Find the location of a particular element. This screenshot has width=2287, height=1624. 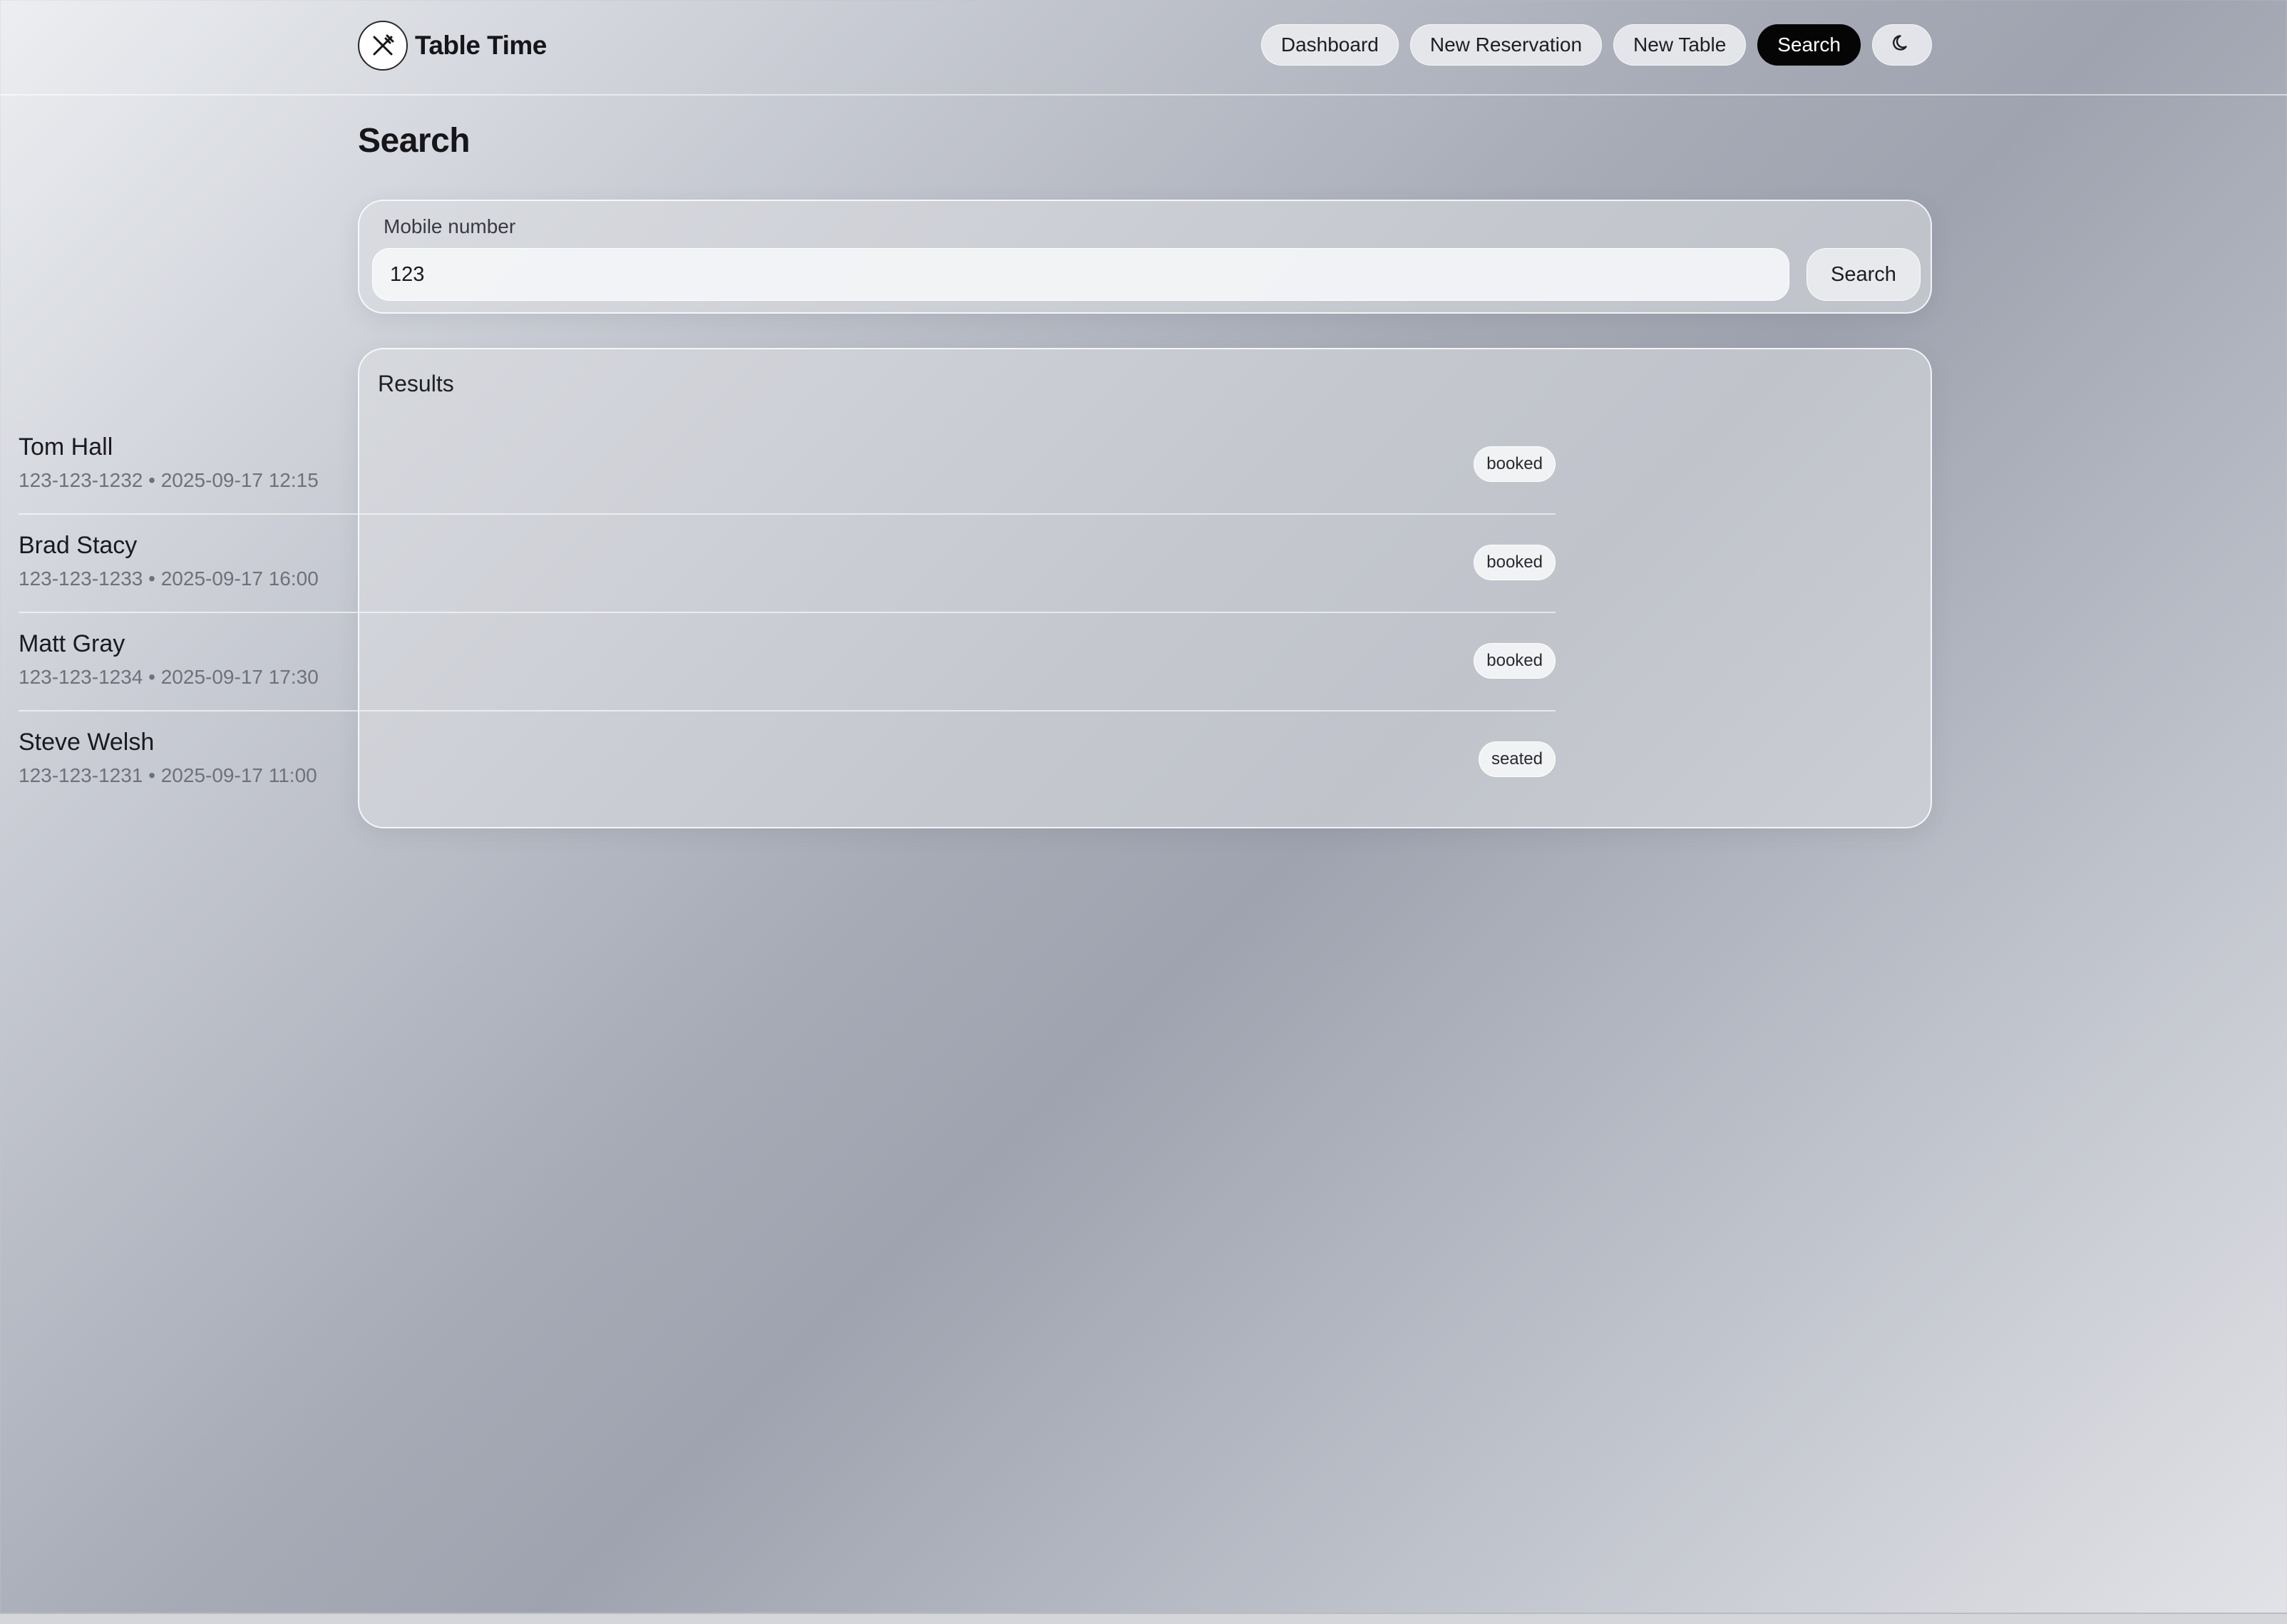

guest-name: Steve Welsh is located at coordinates (87, 742).